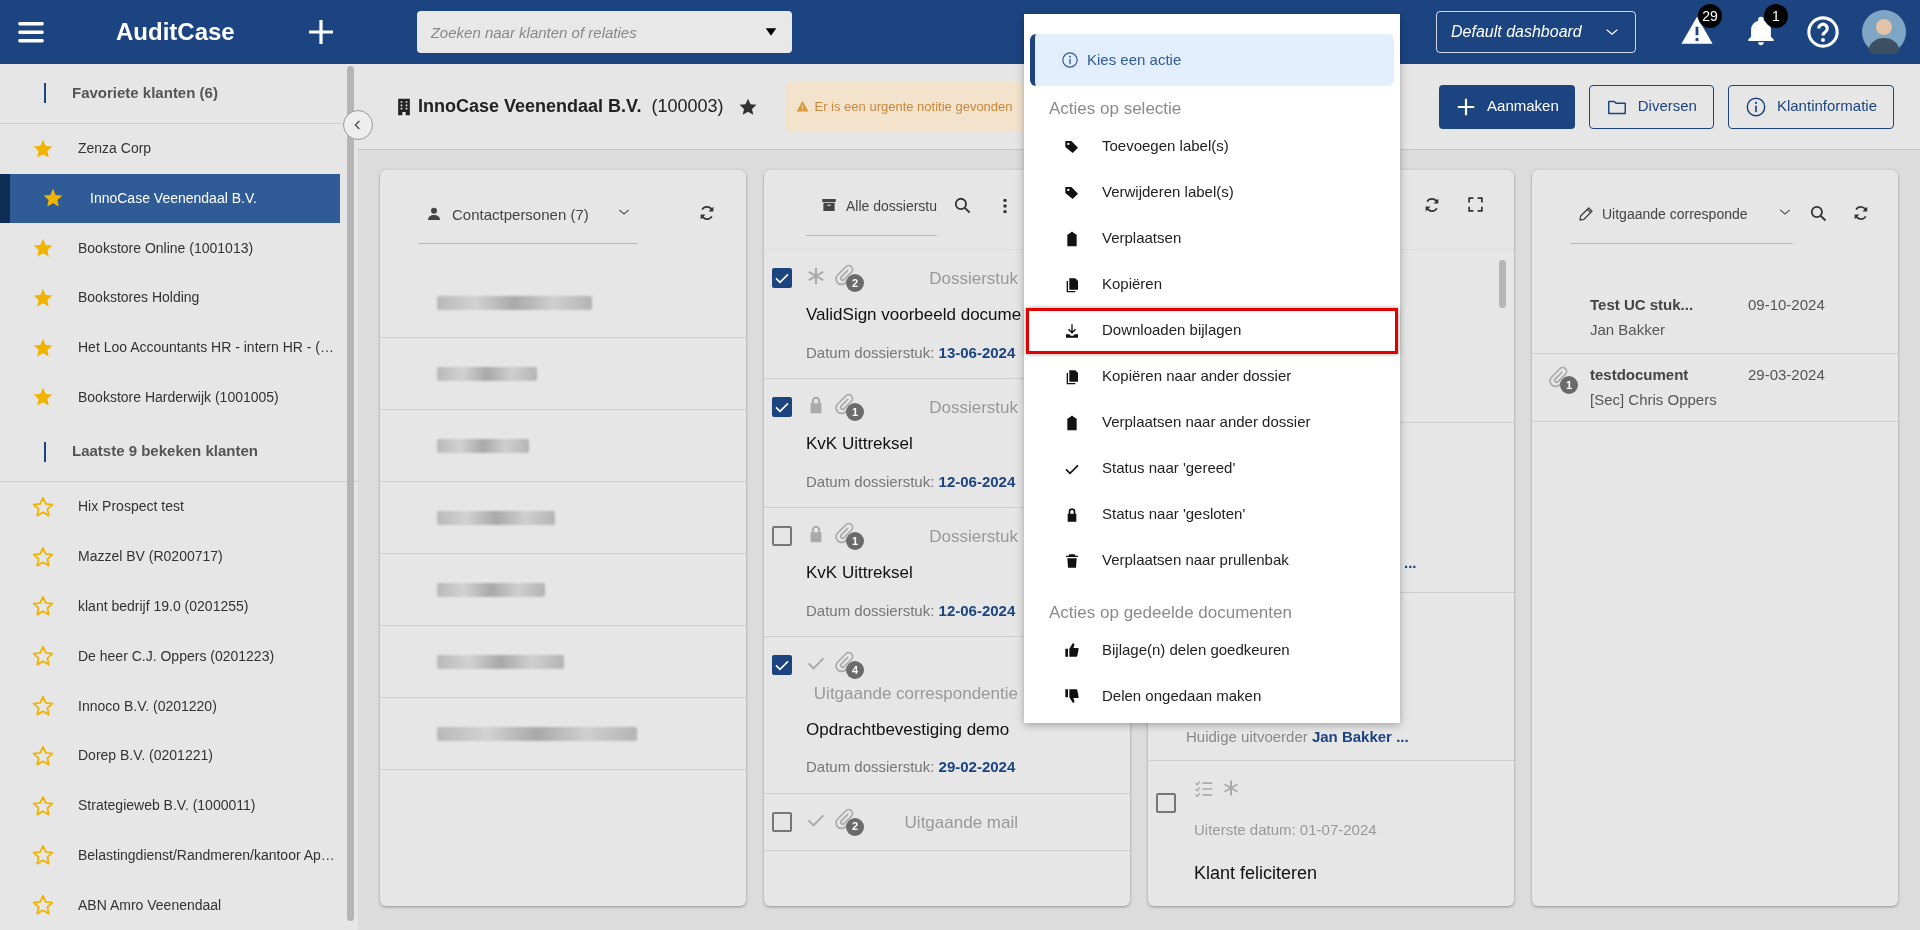  What do you see at coordinates (170, 656) in the screenshot?
I see `client-list-item: De heer C.J. Oppers (0201223)` at bounding box center [170, 656].